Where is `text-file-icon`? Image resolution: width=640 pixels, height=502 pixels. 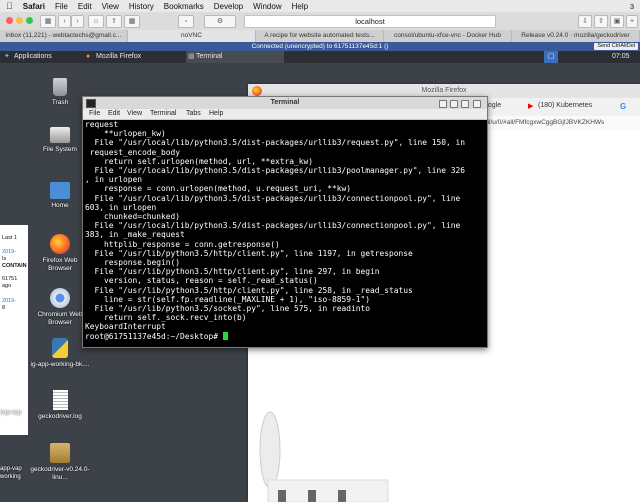 text-file-icon is located at coordinates (60, 400).